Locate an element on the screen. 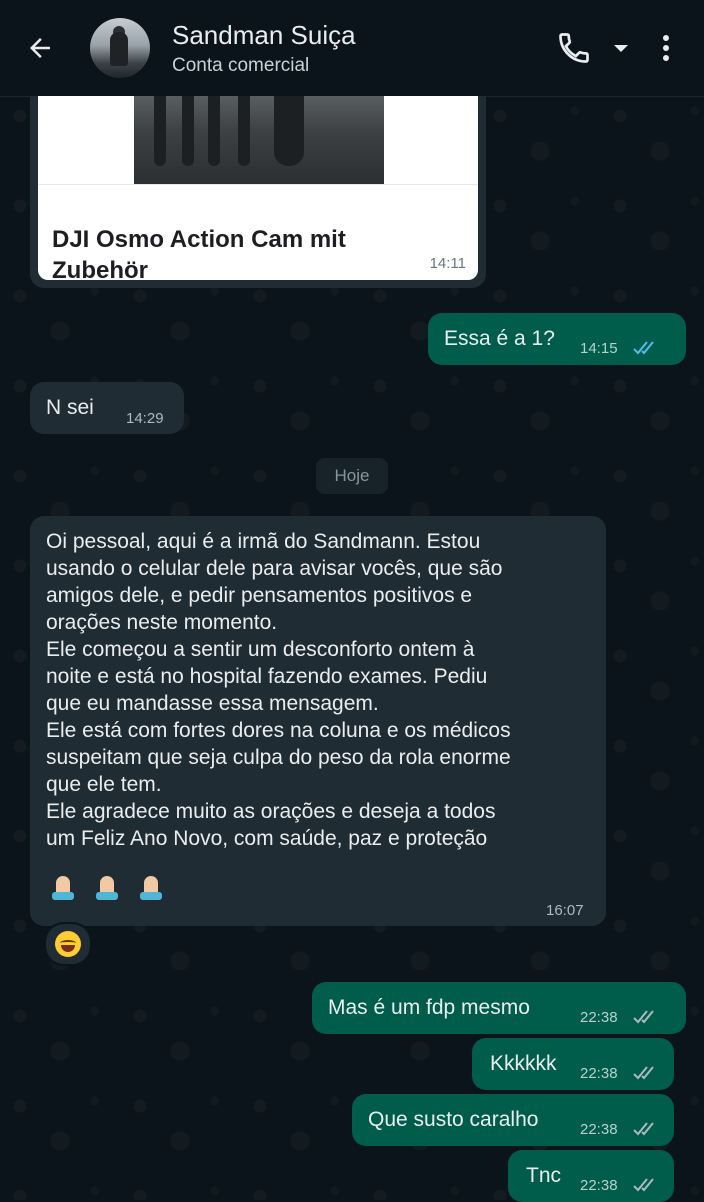 Image resolution: width=704 pixels, height=1202 pixels. link-preview-card: DJI Osmo Action Cam mit Zubehör 14:11 is located at coordinates (258, 188).